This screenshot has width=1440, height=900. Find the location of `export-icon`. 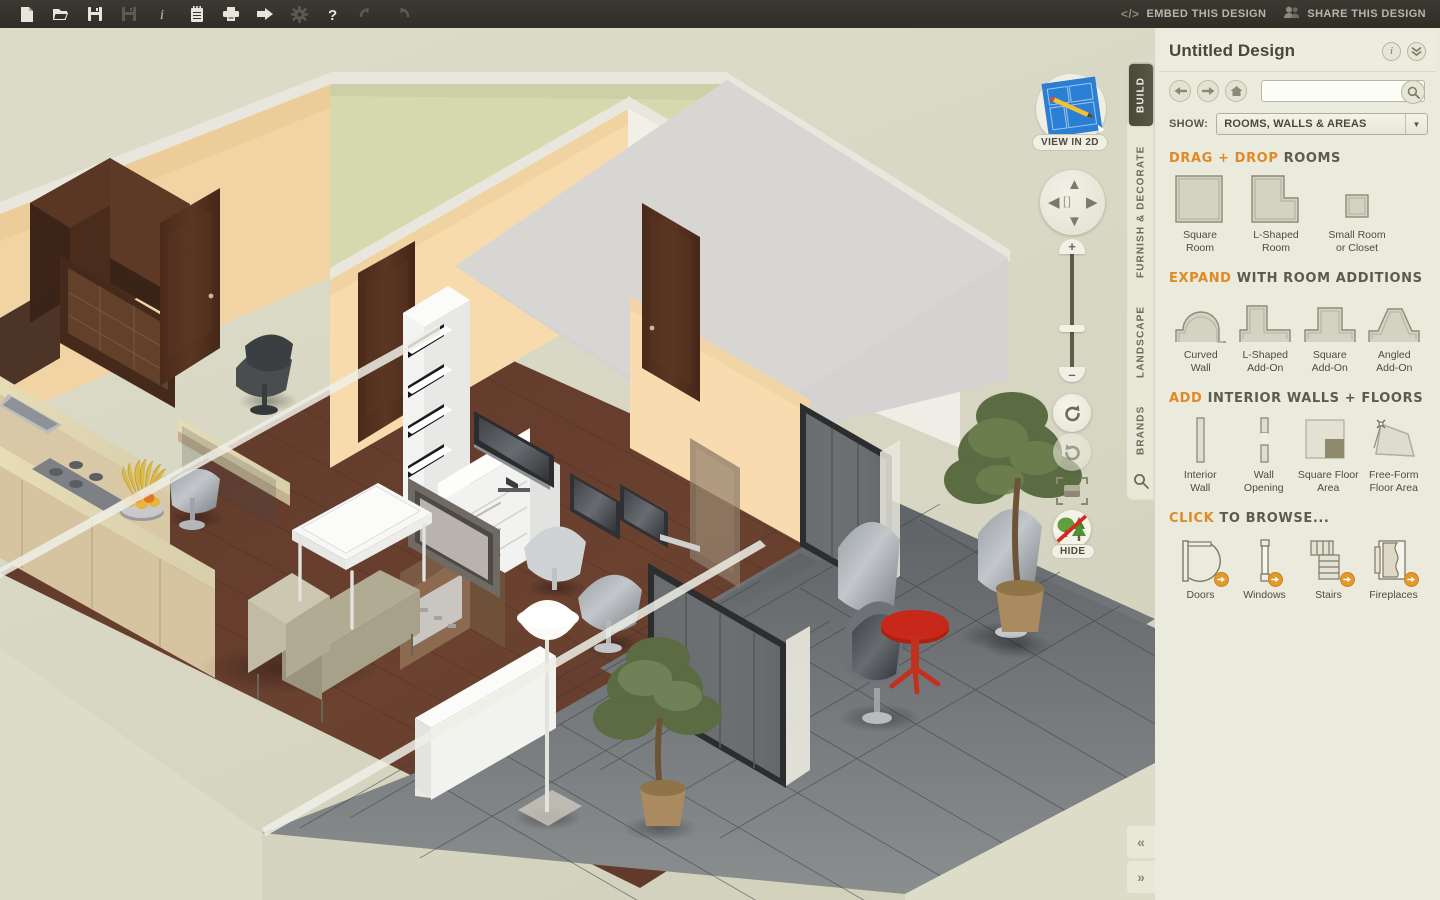

export-icon is located at coordinates (265, 14).